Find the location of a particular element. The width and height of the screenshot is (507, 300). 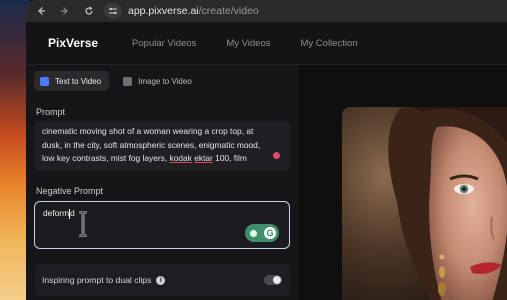

nav-my-videos: My Videos is located at coordinates (248, 43).